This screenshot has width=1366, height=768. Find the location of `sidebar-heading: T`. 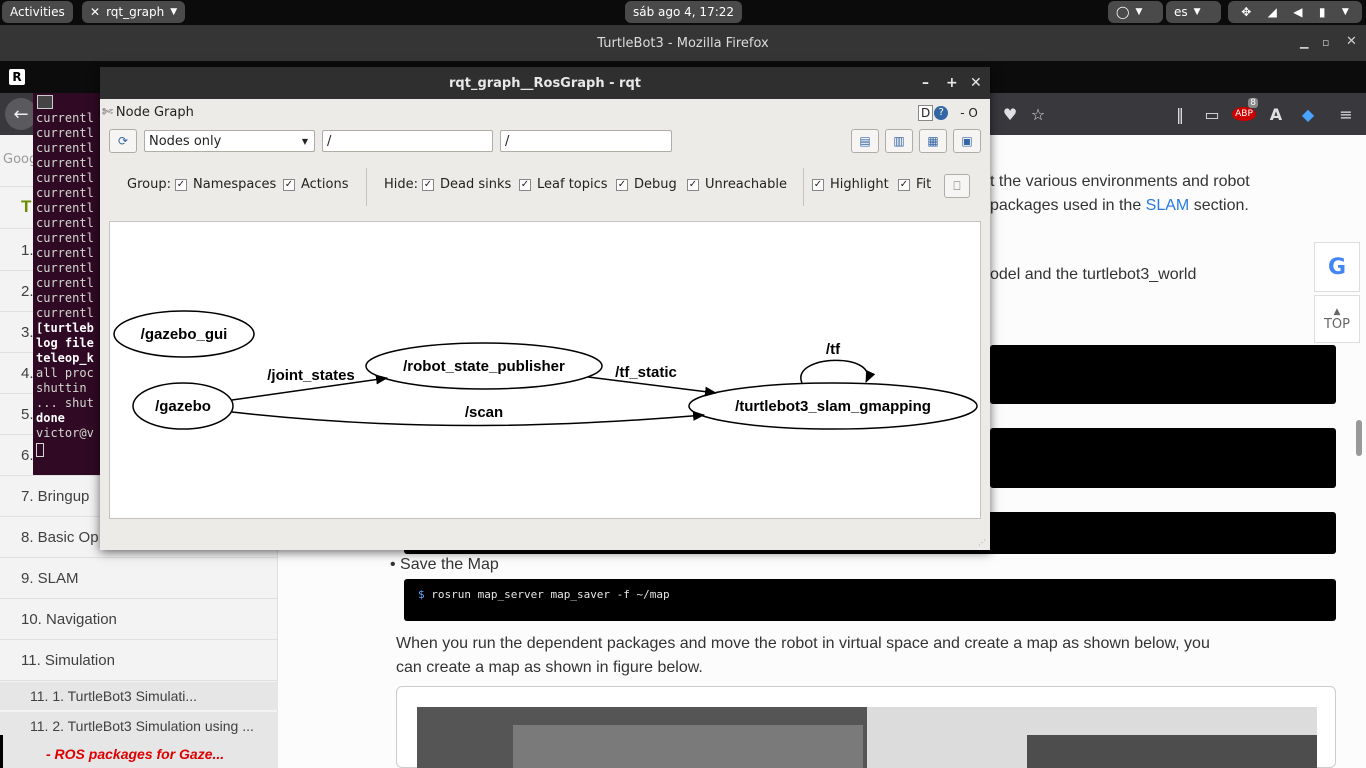

sidebar-heading: T is located at coordinates (26, 206).